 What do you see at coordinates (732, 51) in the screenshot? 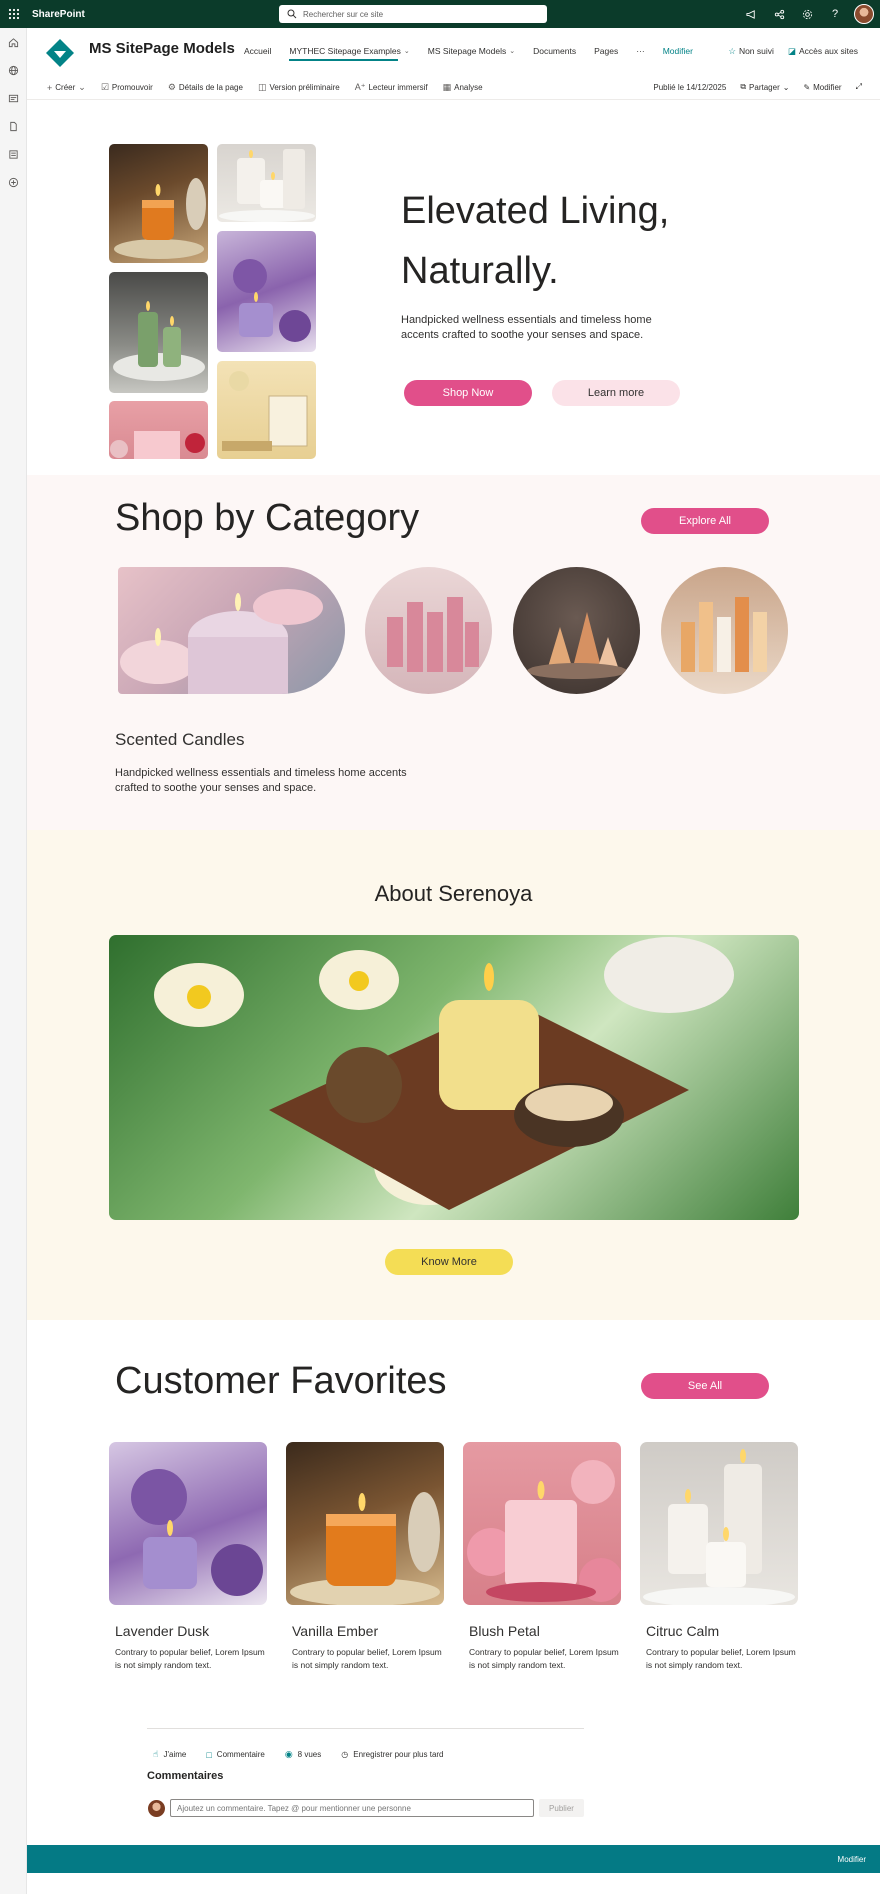
I see `star-icon: ☆` at bounding box center [732, 51].